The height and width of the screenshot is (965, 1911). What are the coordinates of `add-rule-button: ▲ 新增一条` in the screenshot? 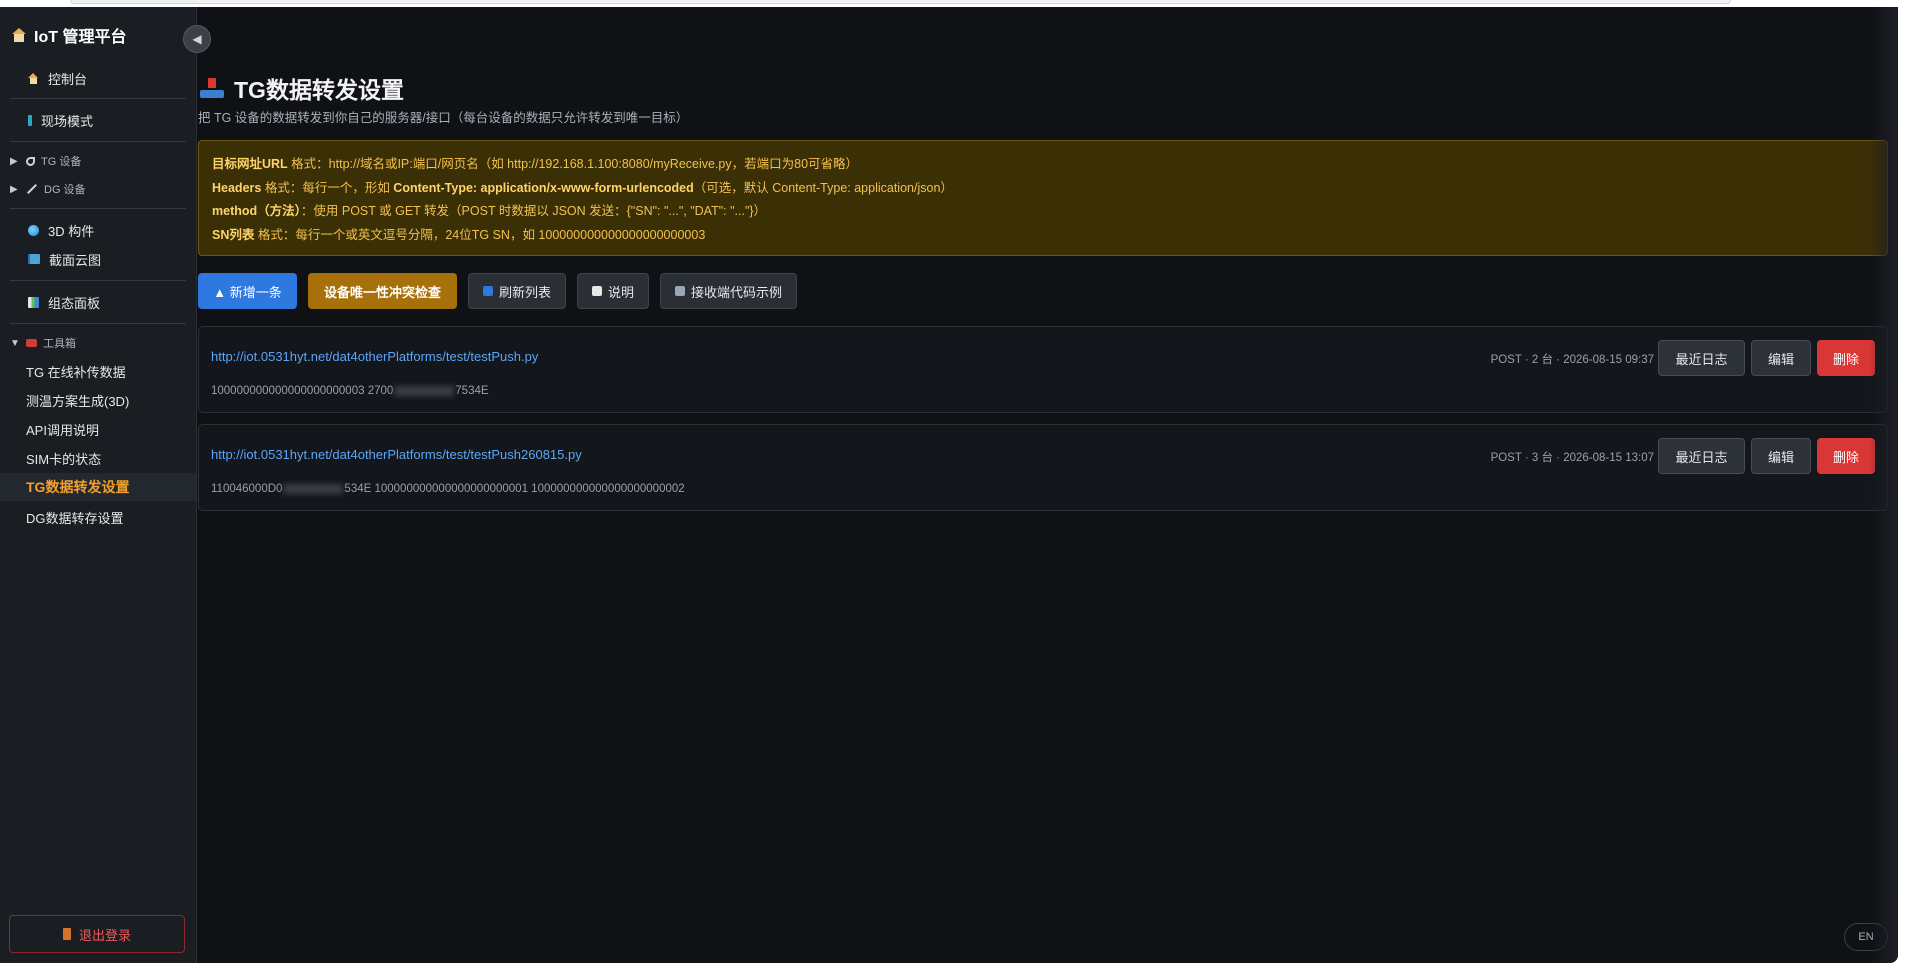 It's located at (247, 291).